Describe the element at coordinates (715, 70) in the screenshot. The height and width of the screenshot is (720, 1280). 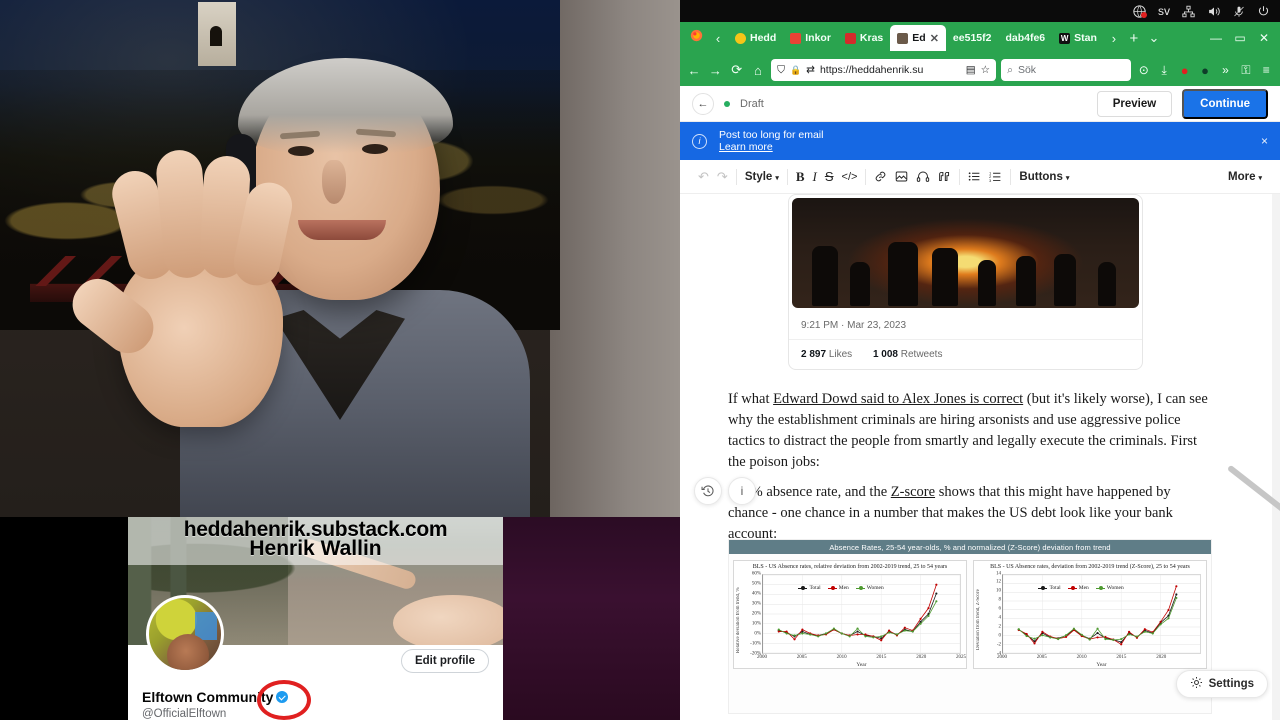
I see `forward-icon: →` at that location.